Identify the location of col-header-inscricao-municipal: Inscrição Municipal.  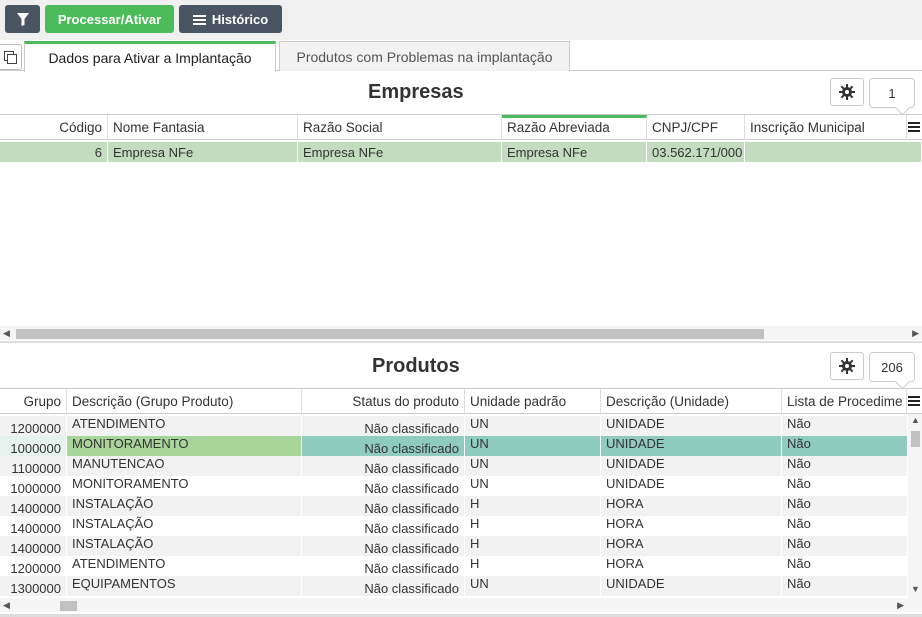
(826, 127).